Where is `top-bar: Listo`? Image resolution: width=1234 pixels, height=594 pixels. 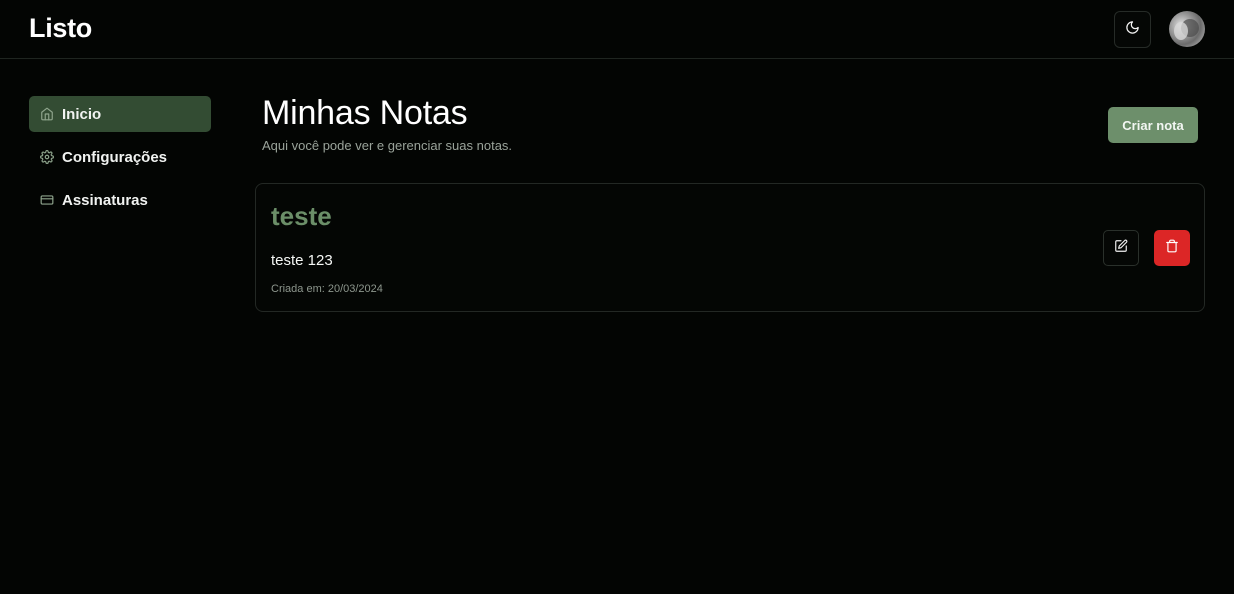
top-bar: Listo is located at coordinates (617, 29).